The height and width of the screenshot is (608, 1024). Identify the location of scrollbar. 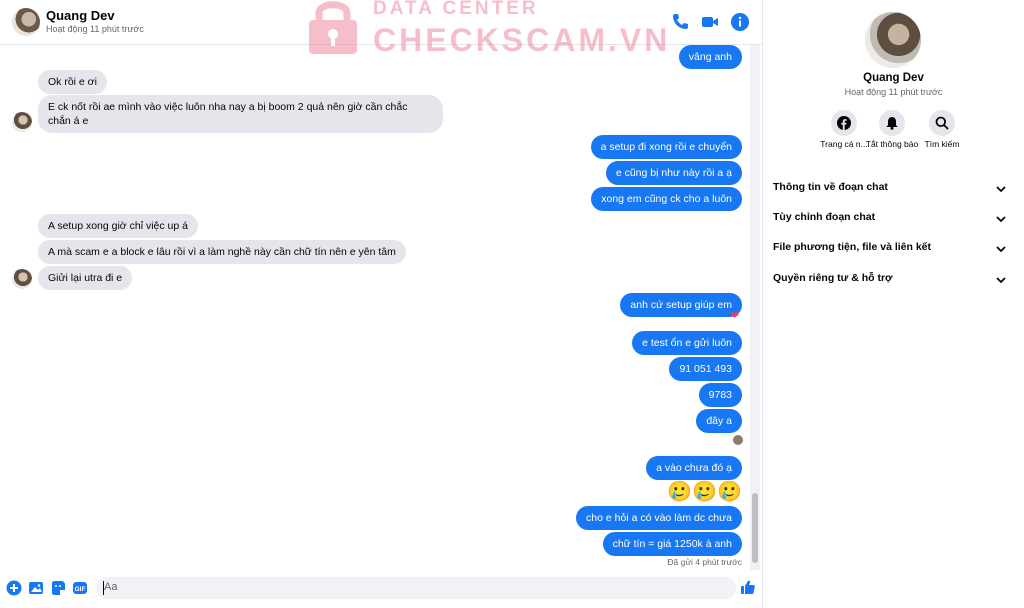
(755, 307).